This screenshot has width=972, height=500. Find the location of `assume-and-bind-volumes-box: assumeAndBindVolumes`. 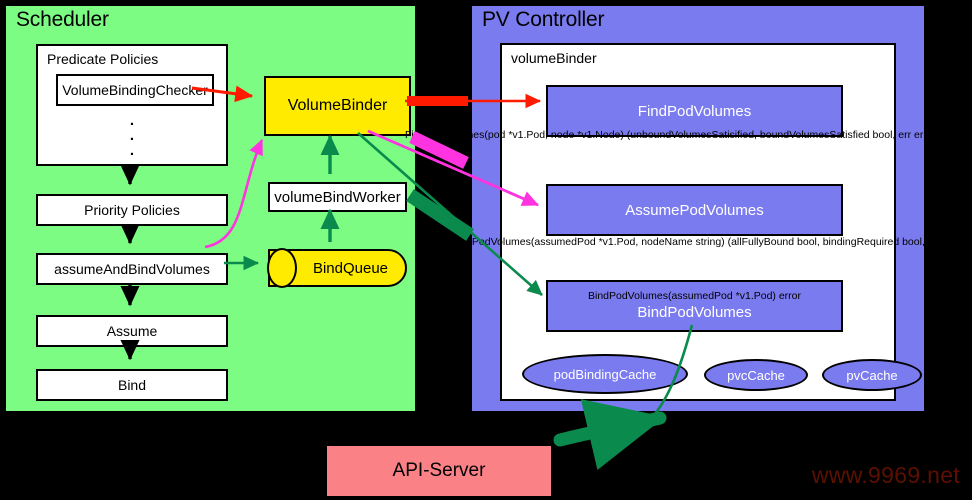

assume-and-bind-volumes-box: assumeAndBindVolumes is located at coordinates (132, 269).